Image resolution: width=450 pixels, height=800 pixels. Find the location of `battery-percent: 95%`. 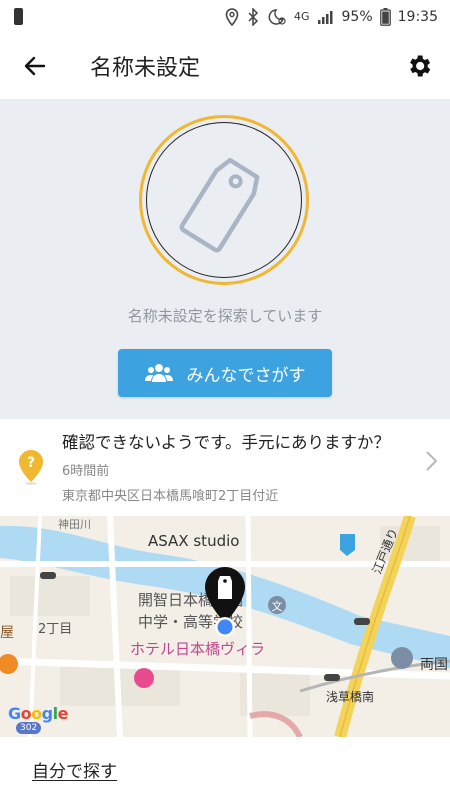

battery-percent: 95% is located at coordinates (357, 16).